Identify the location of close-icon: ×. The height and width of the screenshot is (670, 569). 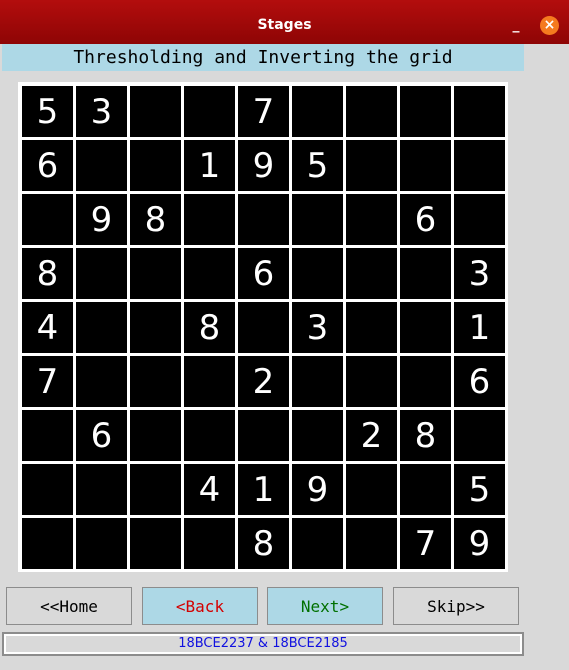
(549, 25).